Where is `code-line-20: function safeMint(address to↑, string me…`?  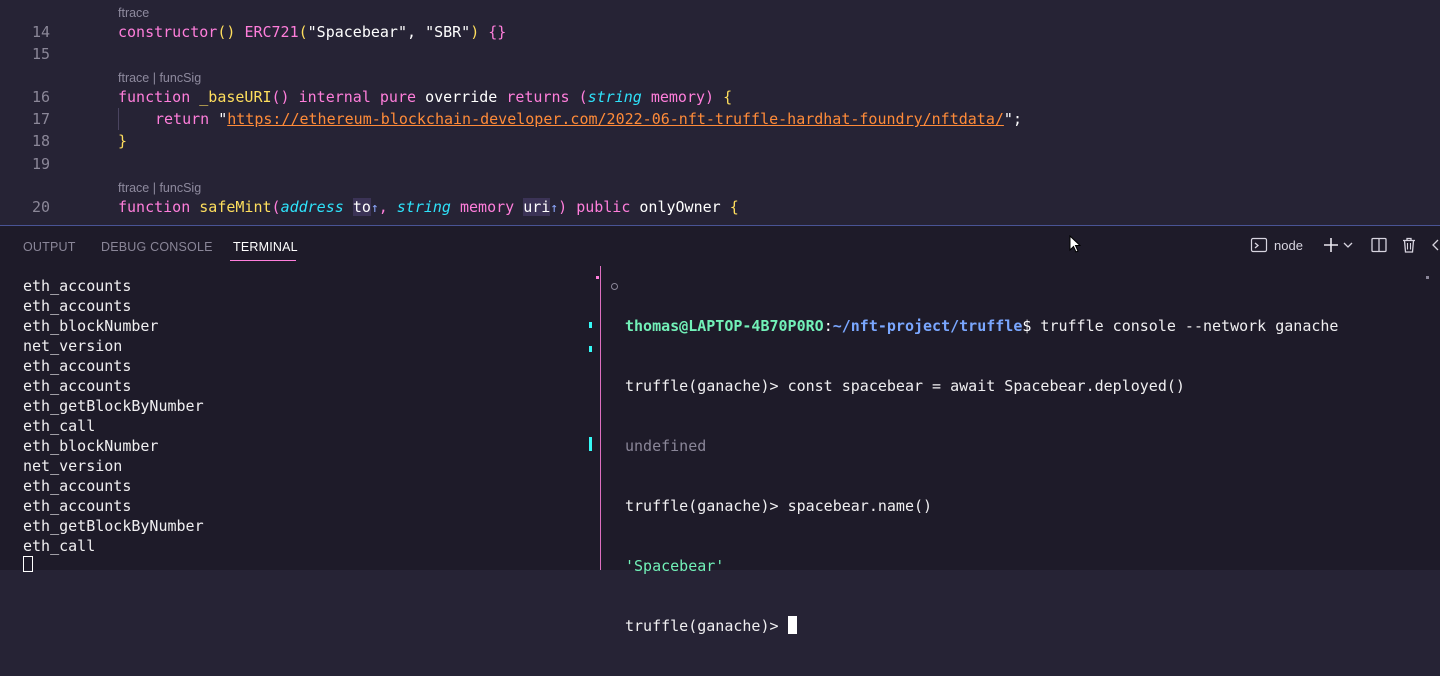 code-line-20: function safeMint(address to↑, string me… is located at coordinates (428, 207).